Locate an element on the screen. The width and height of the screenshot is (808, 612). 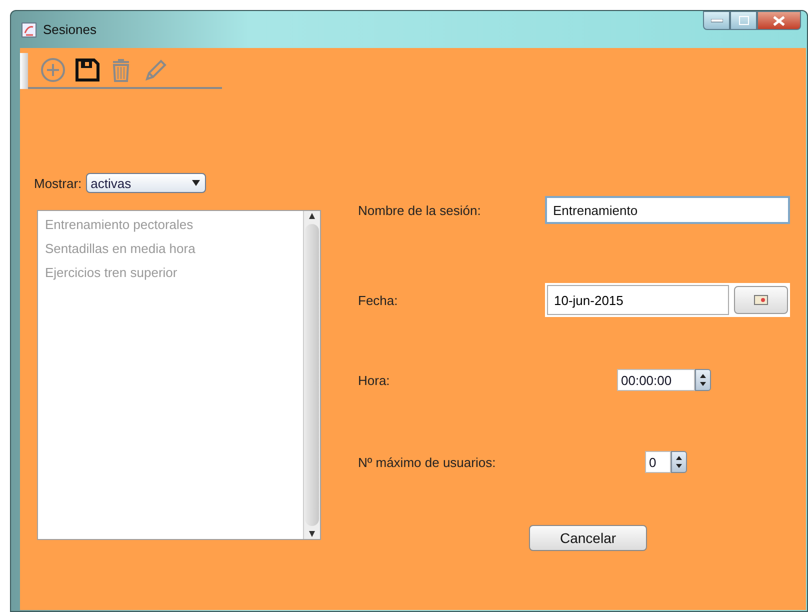
field-label: Fecha: is located at coordinates (378, 300).